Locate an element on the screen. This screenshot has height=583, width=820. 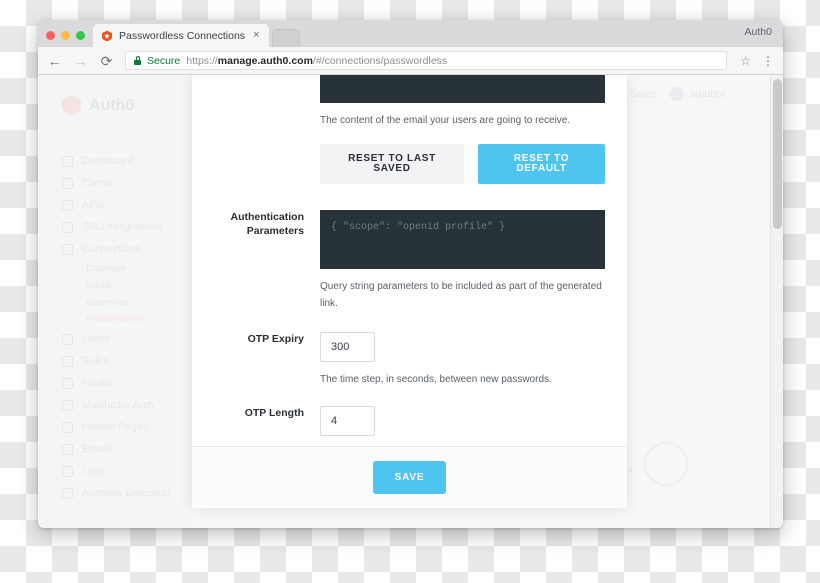
sidebar-item-users: Users is located at coordinates (113, 339).